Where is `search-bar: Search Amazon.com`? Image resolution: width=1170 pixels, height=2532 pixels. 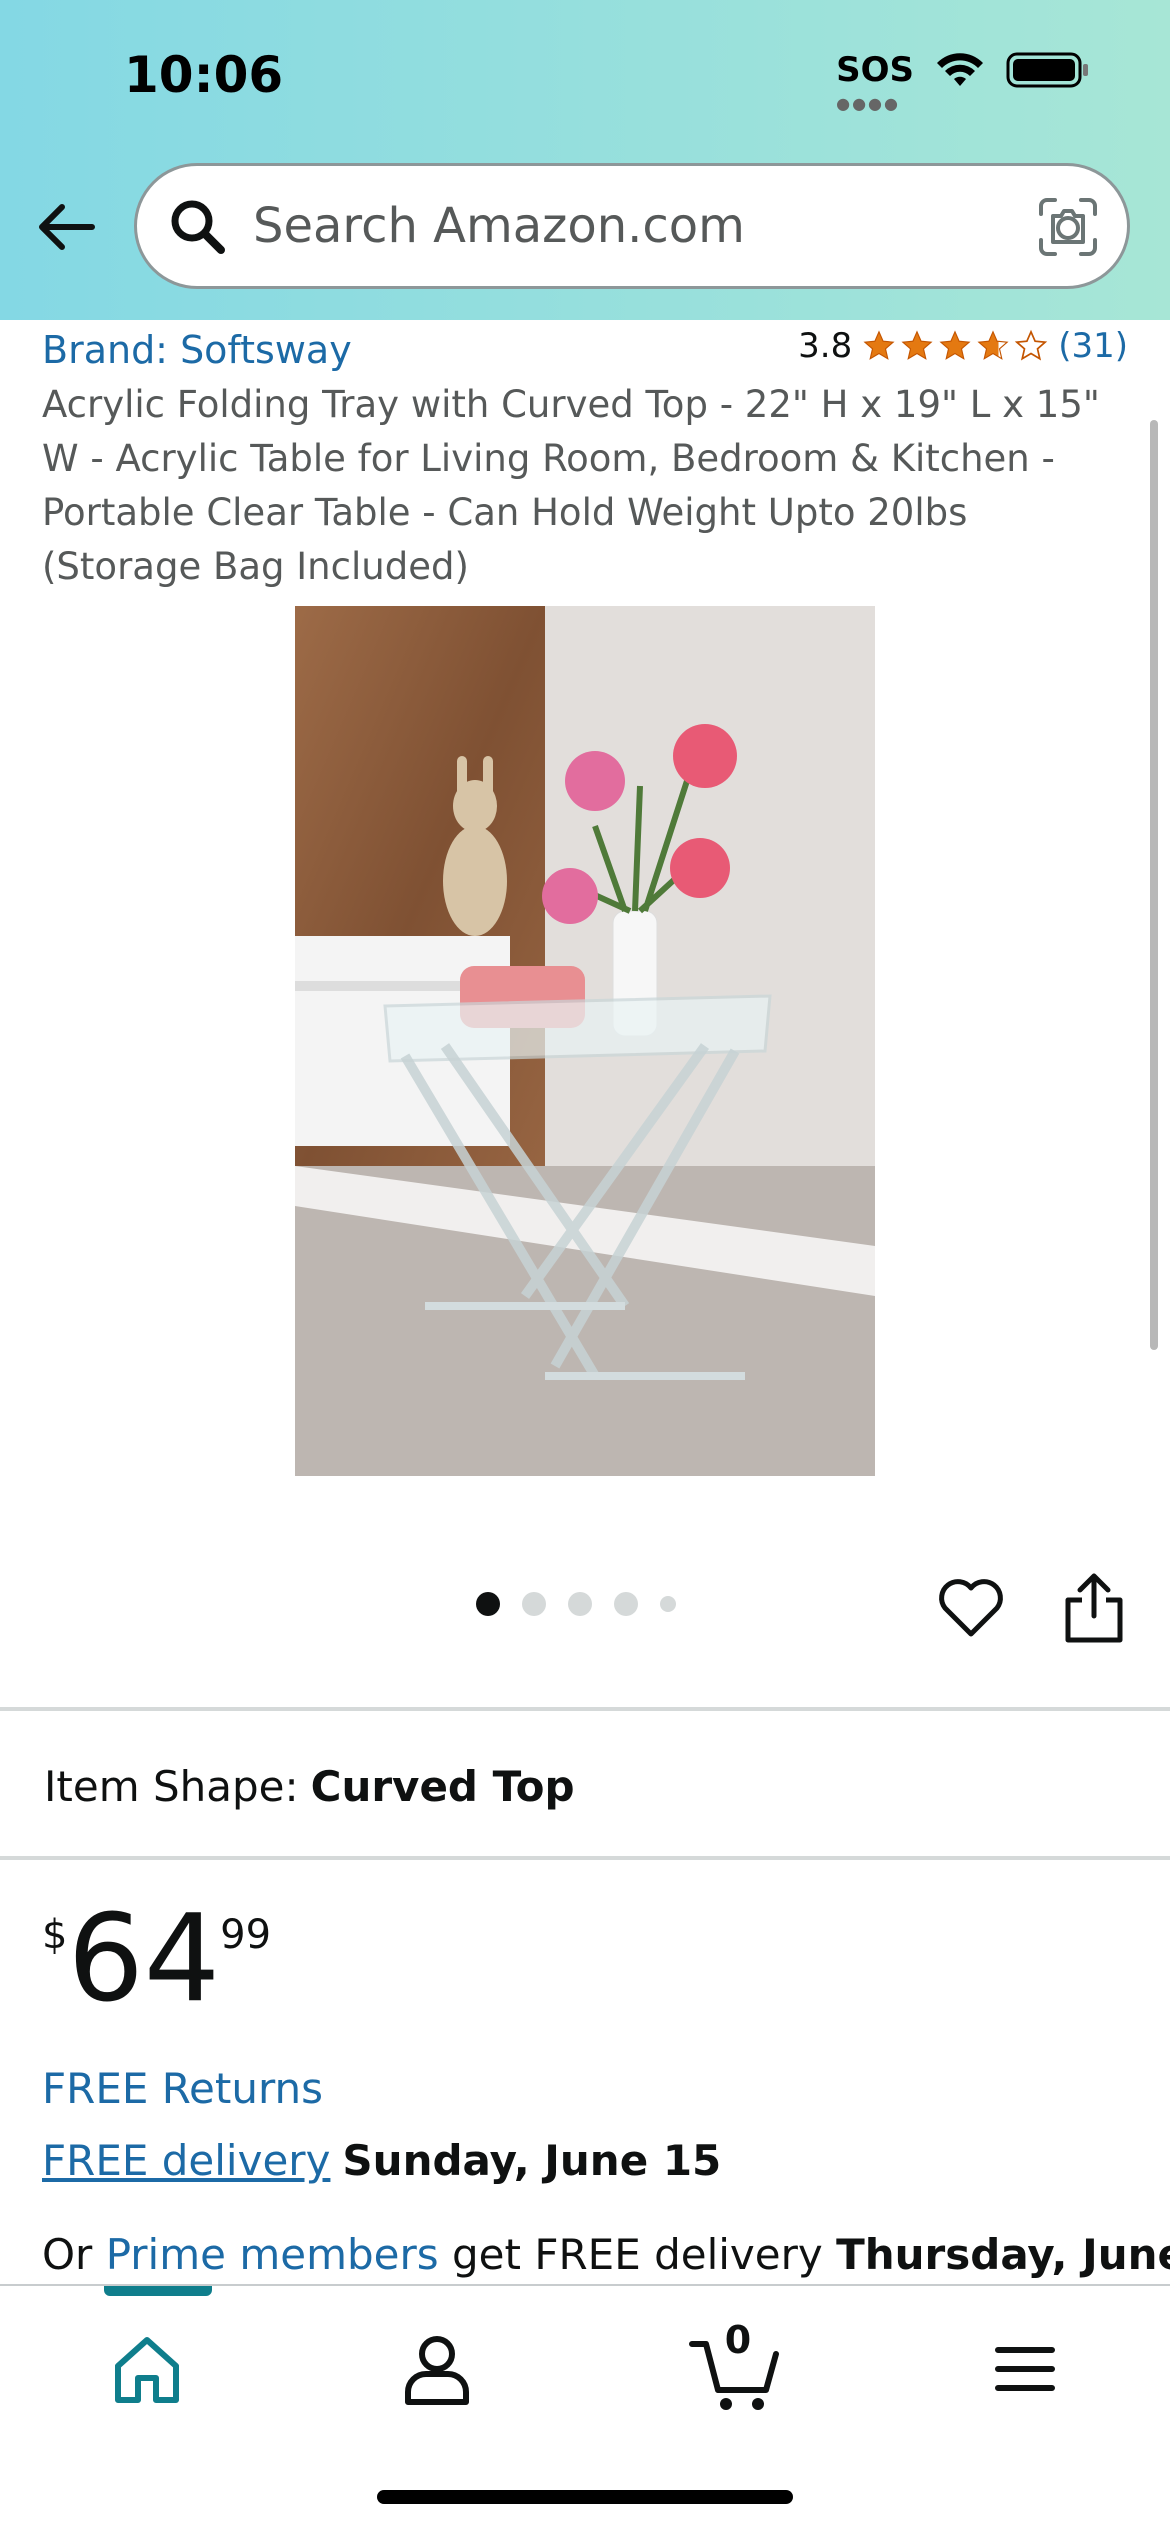
search-bar: Search Amazon.com is located at coordinates (632, 226).